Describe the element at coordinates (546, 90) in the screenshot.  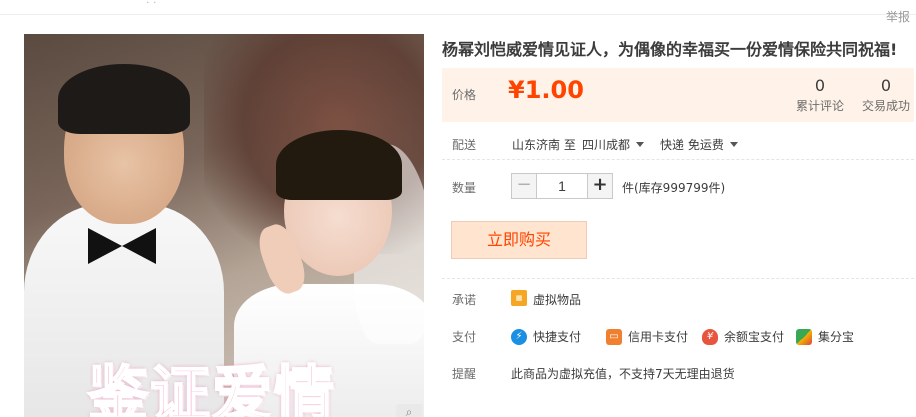
I see `price-value: ¥1.00` at that location.